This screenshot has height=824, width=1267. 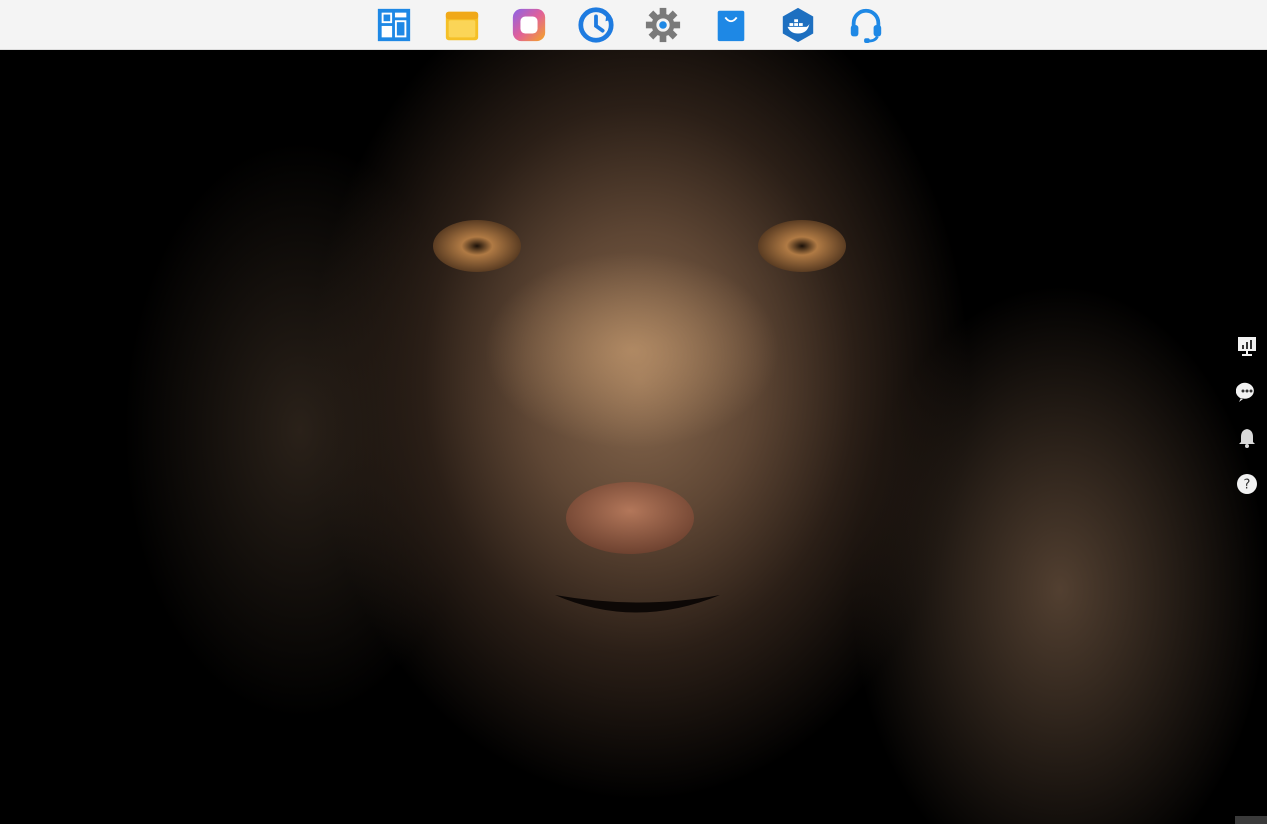 What do you see at coordinates (1247, 392) in the screenshot?
I see `messages-icon` at bounding box center [1247, 392].